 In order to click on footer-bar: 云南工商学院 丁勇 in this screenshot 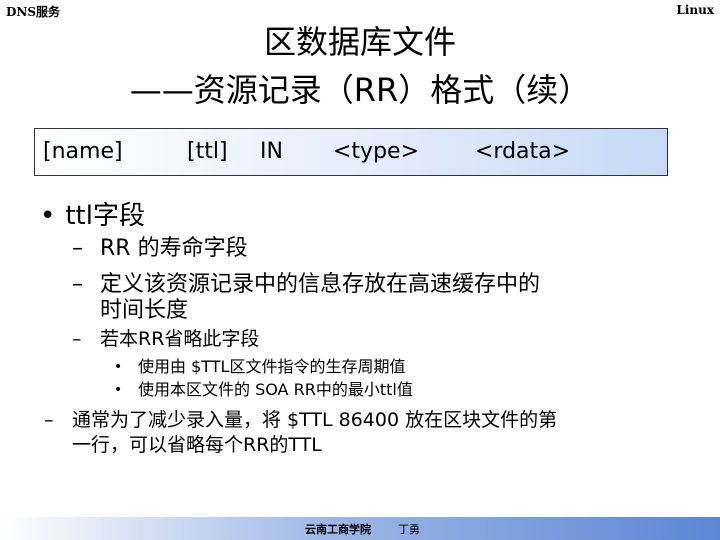, I will do `click(360, 528)`.